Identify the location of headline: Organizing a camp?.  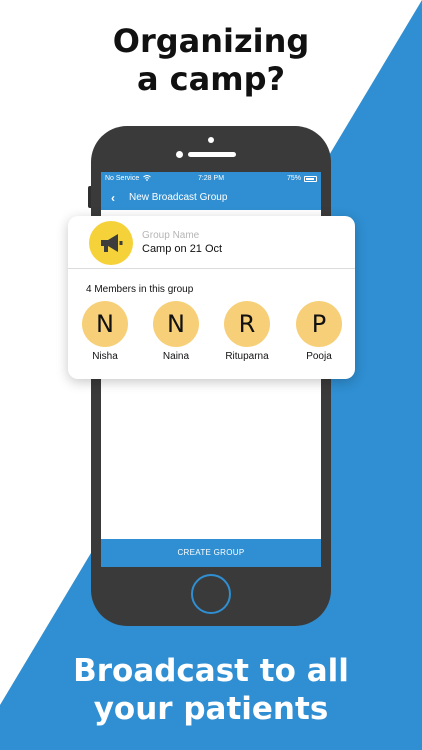
(211, 60).